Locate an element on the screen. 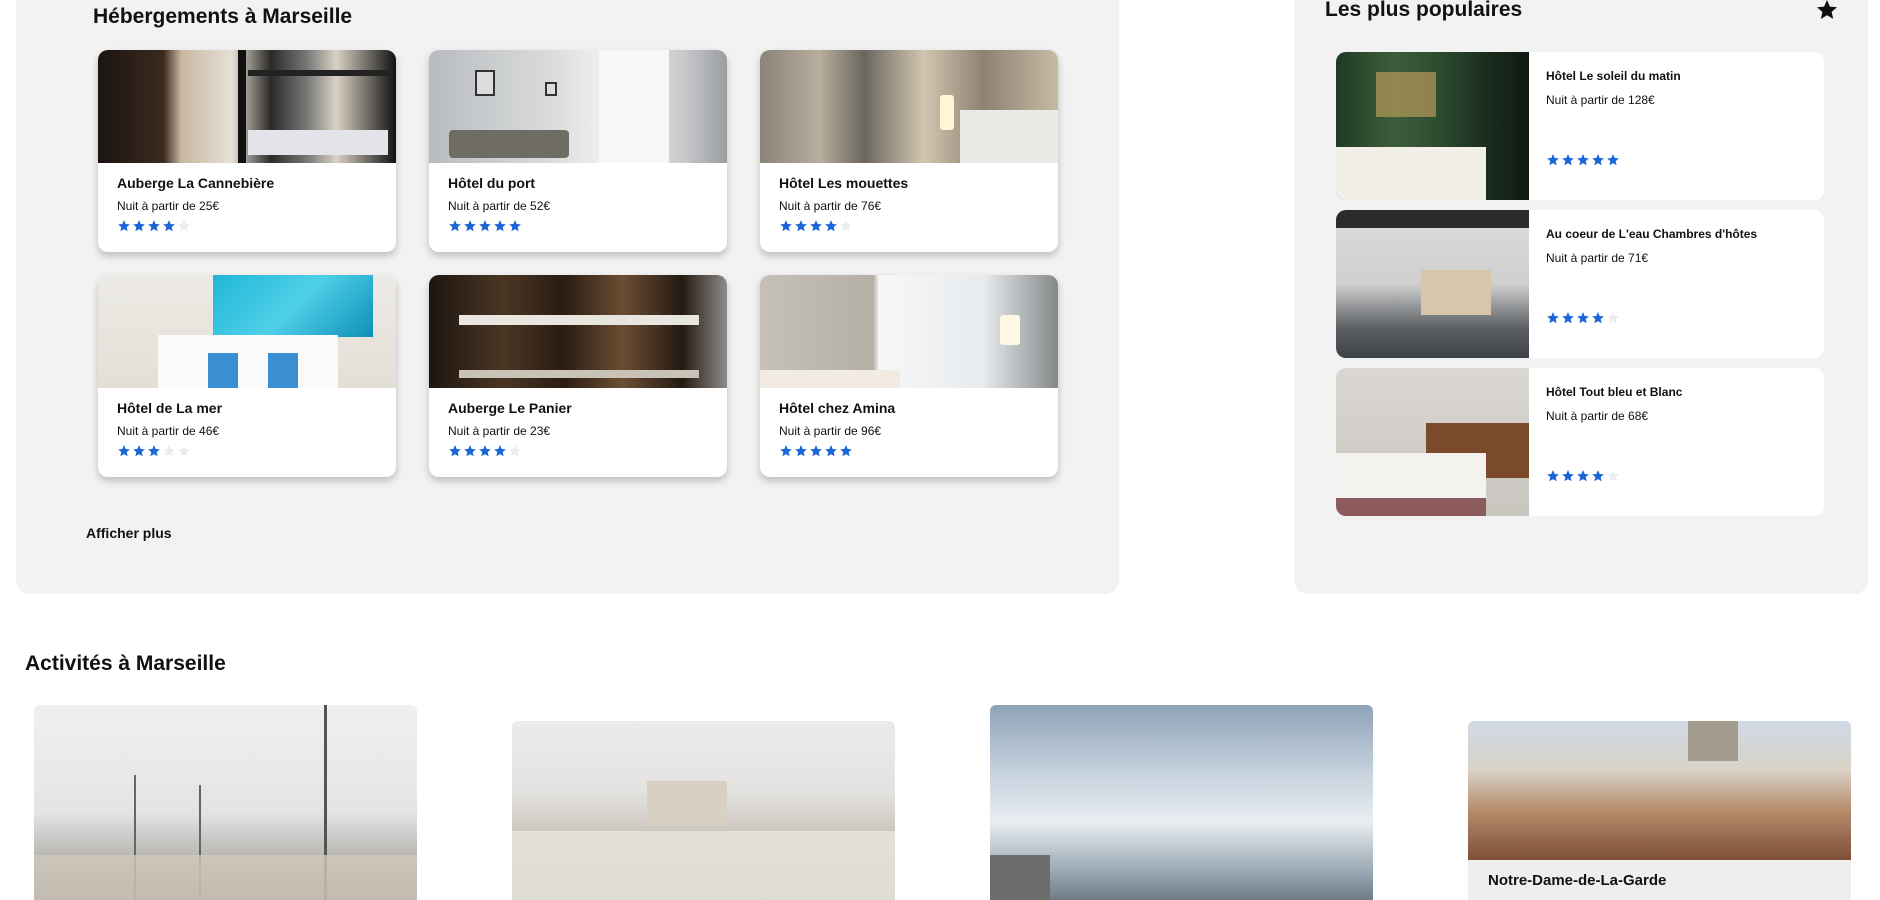 Image resolution: width=1880 pixels, height=900 pixels. hotel-name: Hôtel Le soleil du matin is located at coordinates (1613, 76).